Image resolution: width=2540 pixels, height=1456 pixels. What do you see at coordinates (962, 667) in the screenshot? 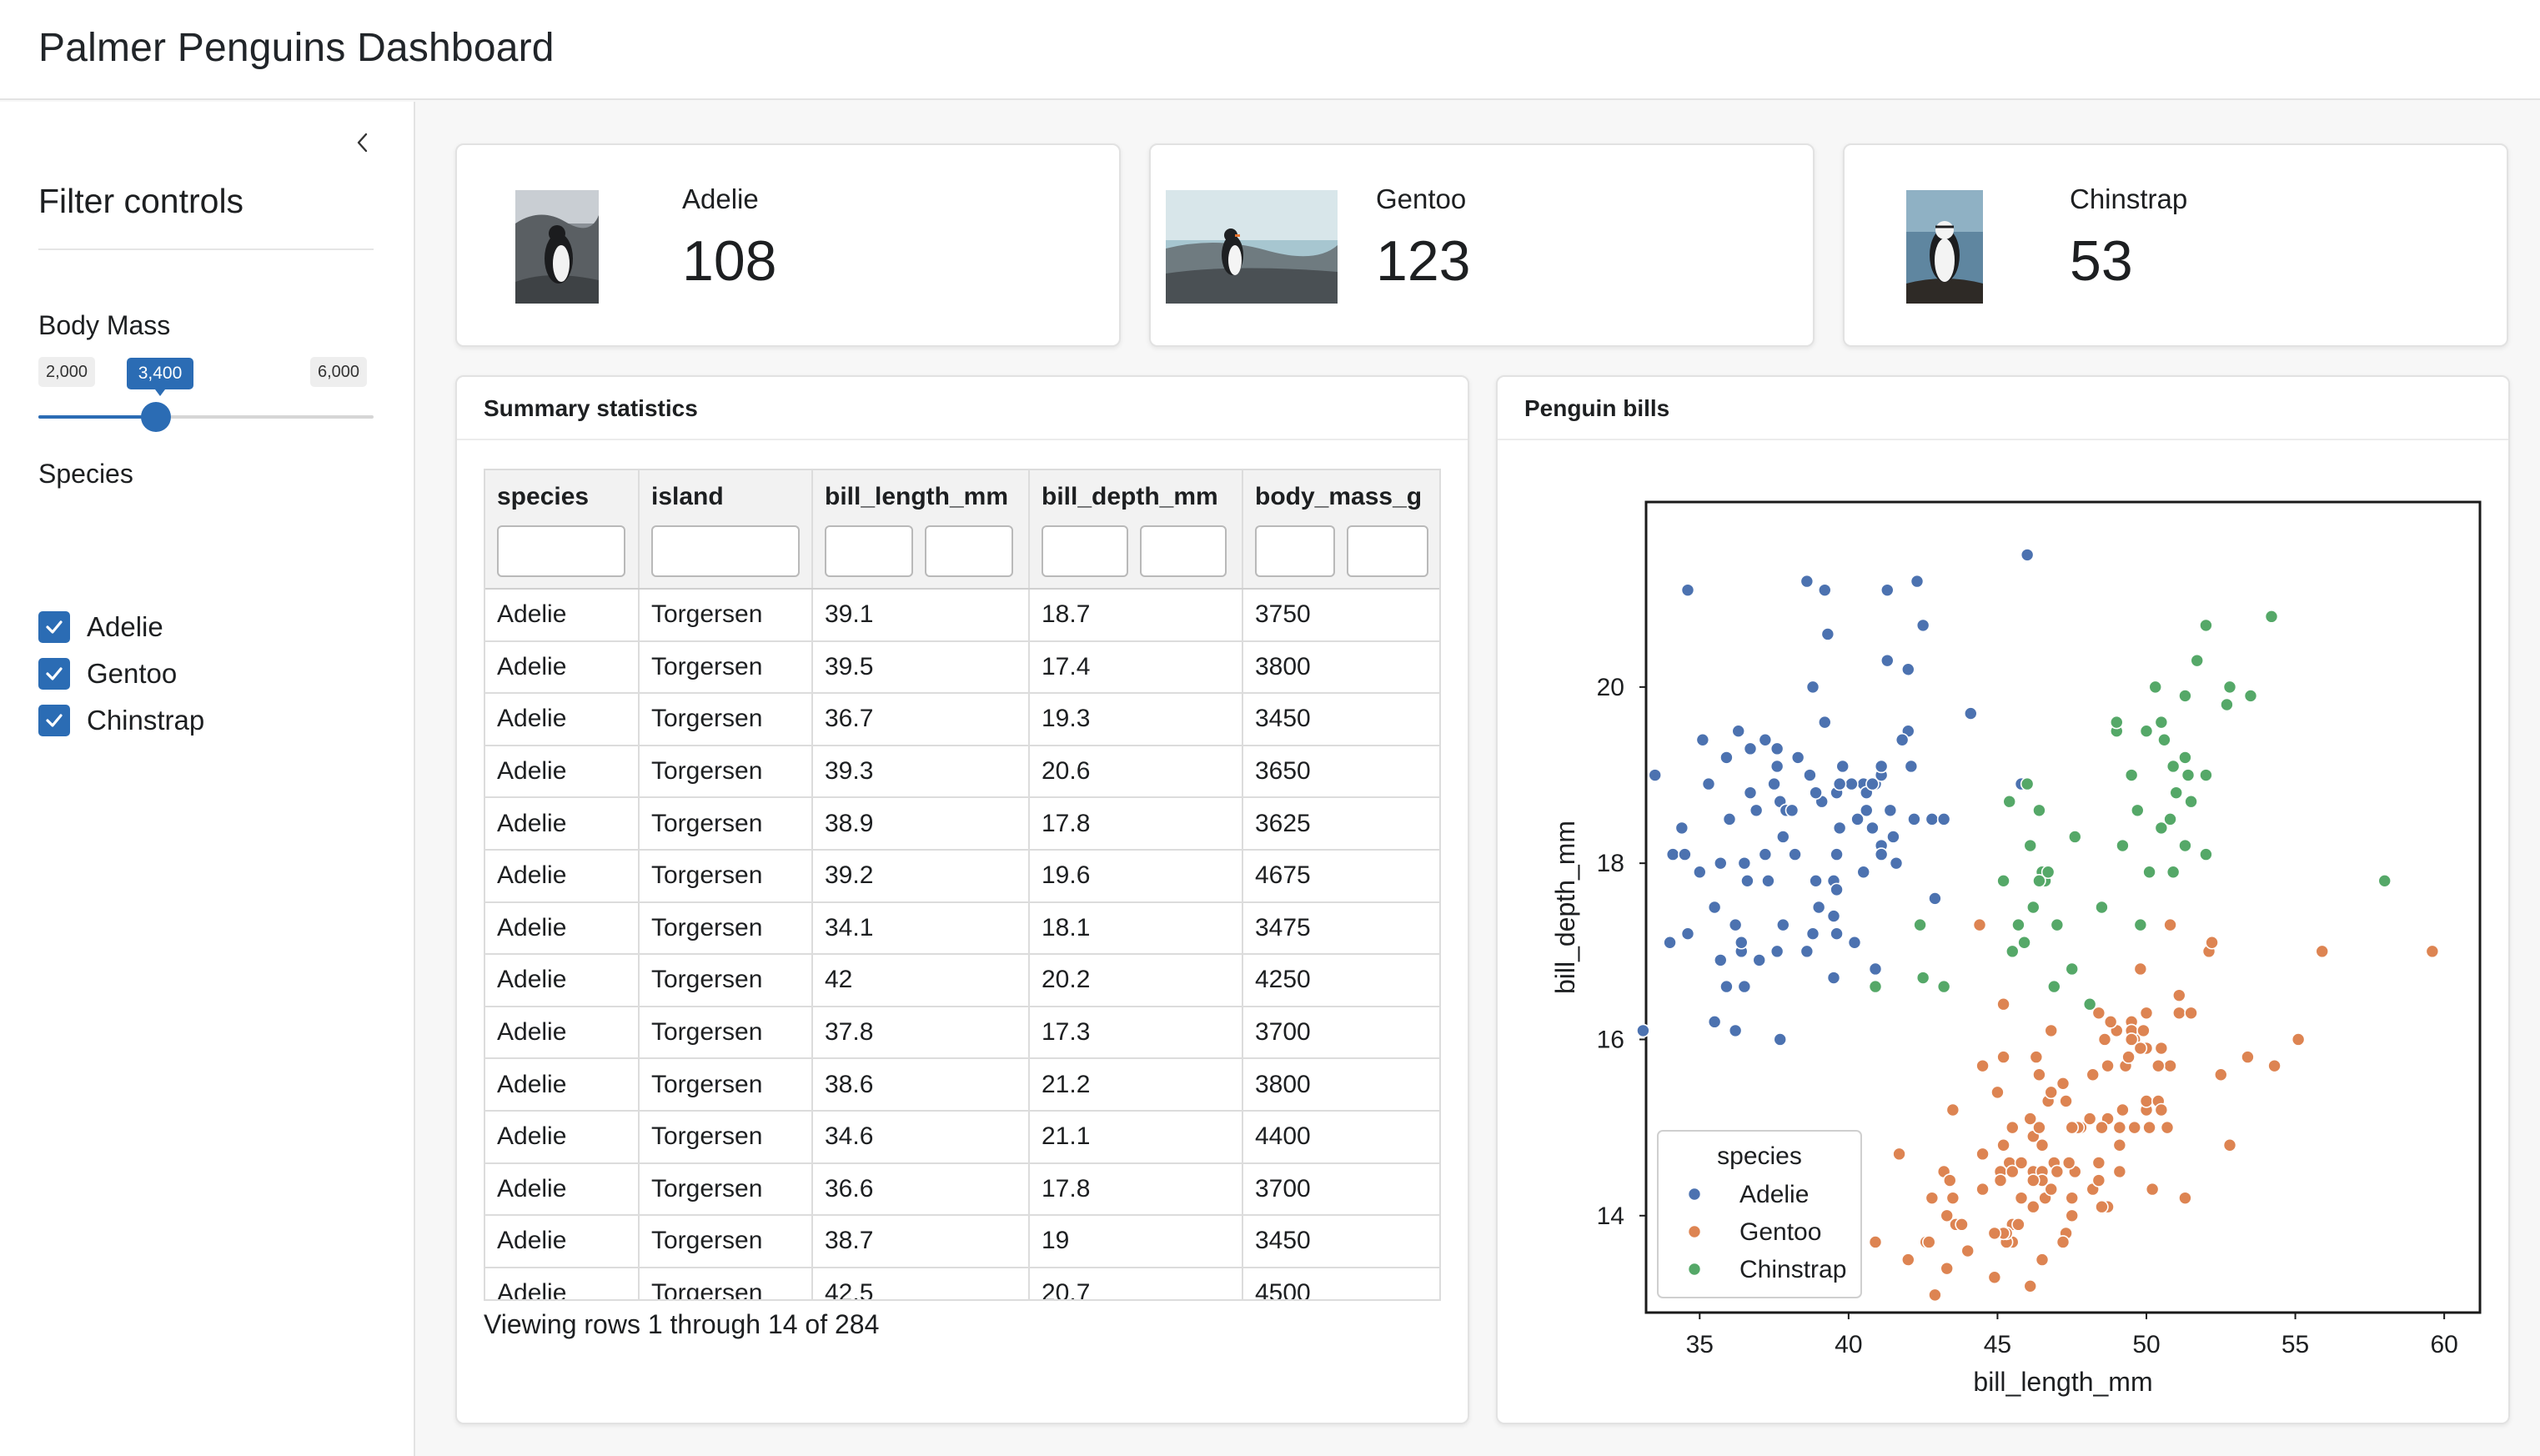
I see `table-row: Adelie Torgersen 39.5 17.4 3800` at bounding box center [962, 667].